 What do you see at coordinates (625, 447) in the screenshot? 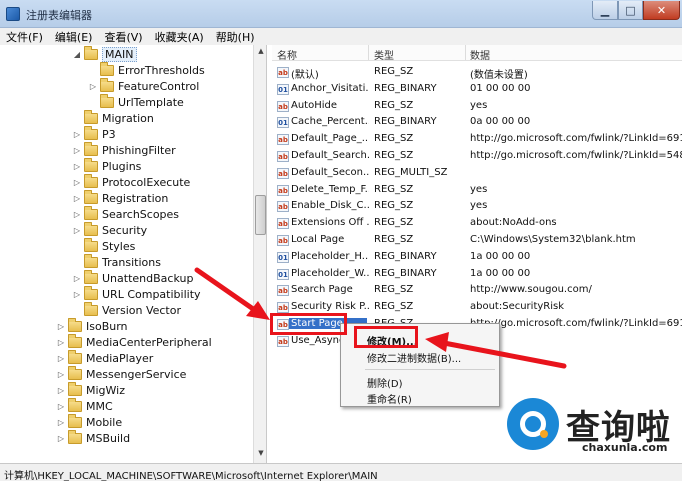
I see `watermark-domain: chaxunla.com` at bounding box center [625, 447].